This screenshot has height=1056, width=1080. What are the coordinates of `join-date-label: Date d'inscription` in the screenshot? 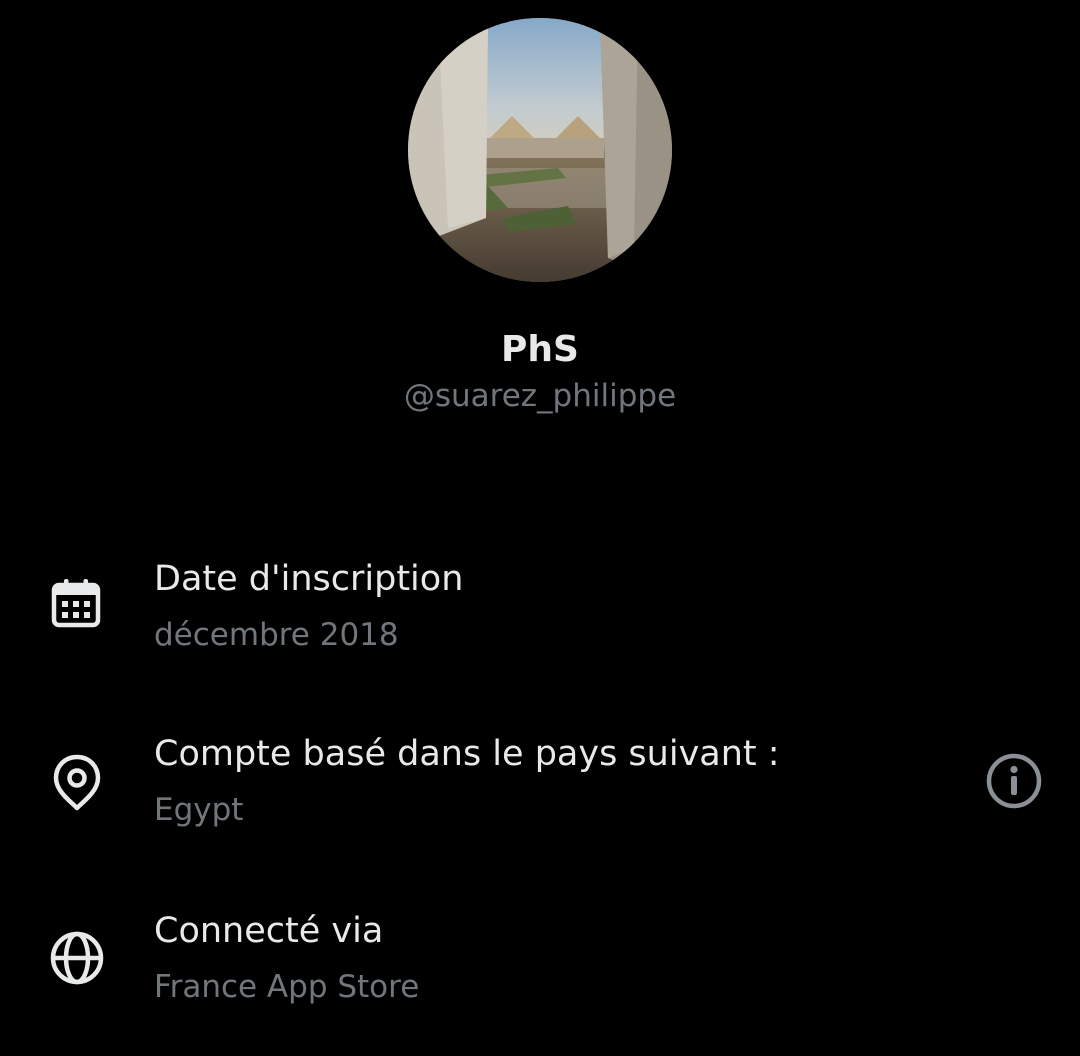 It's located at (309, 579).